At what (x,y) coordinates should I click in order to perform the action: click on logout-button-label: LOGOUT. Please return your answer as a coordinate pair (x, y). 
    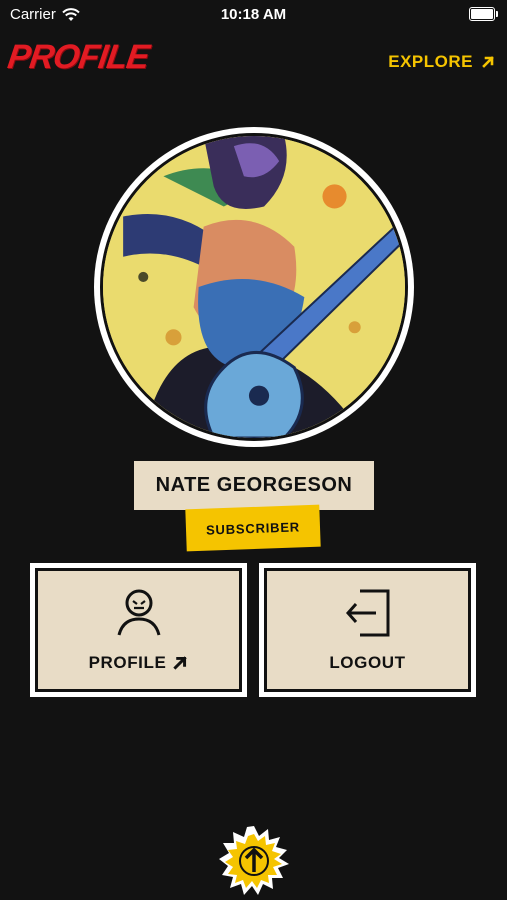
    Looking at the image, I should click on (367, 662).